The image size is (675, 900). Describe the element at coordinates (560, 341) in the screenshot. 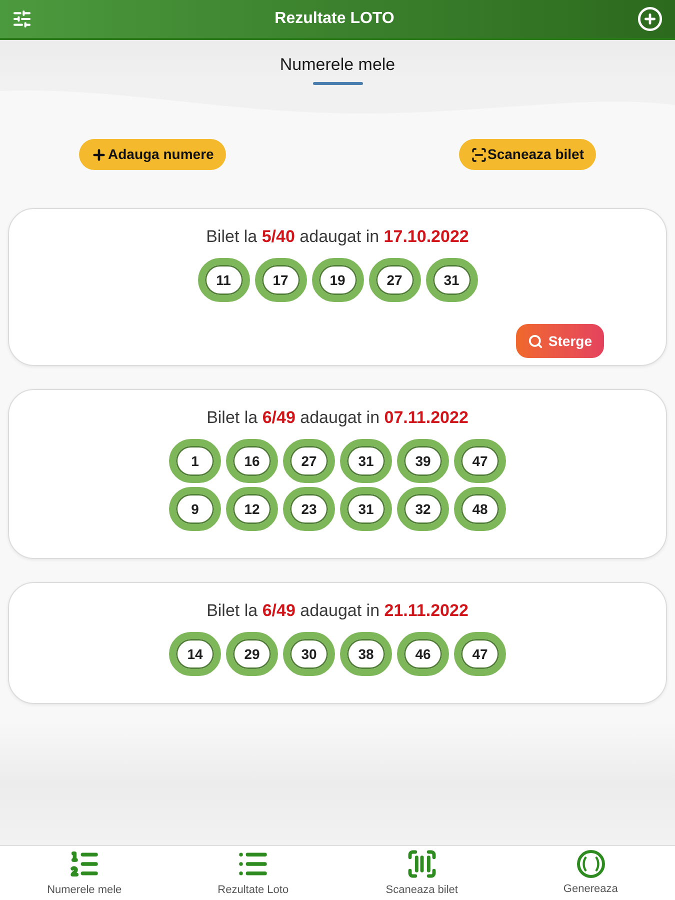

I see `delete-button: Sterge` at that location.